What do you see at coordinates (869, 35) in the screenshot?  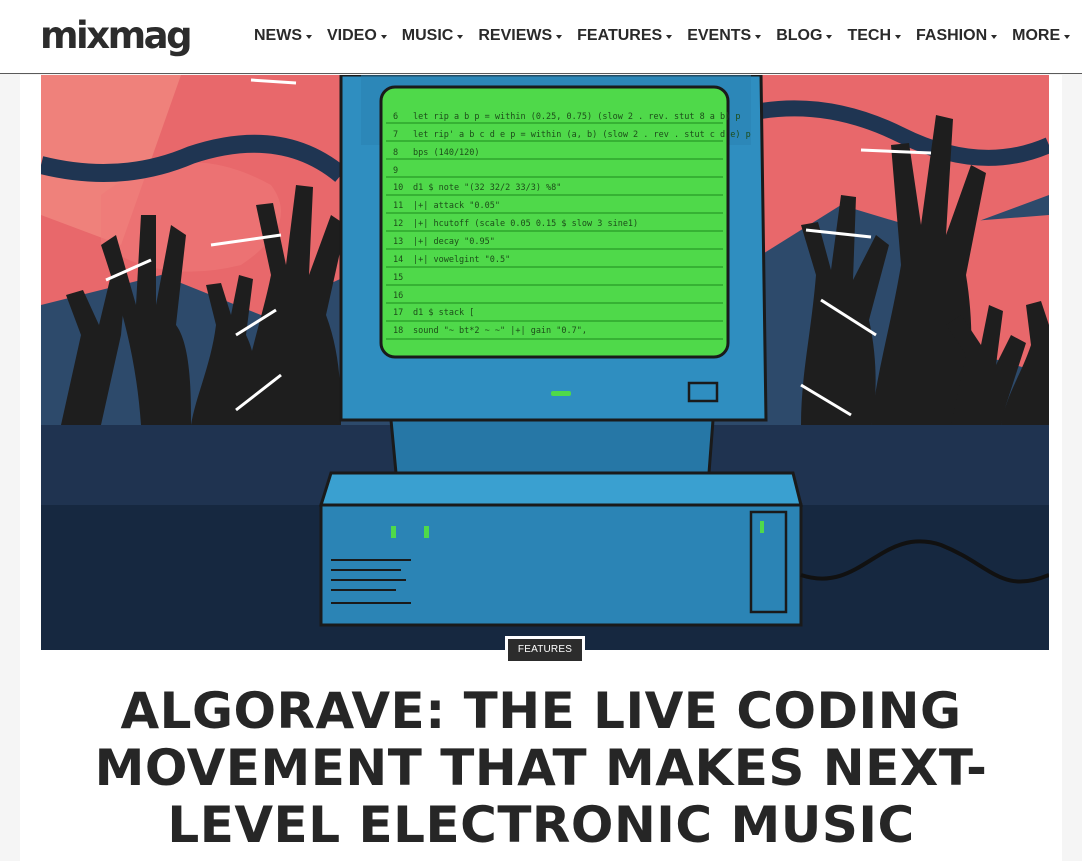 I see `nav-item-label: TECH` at bounding box center [869, 35].